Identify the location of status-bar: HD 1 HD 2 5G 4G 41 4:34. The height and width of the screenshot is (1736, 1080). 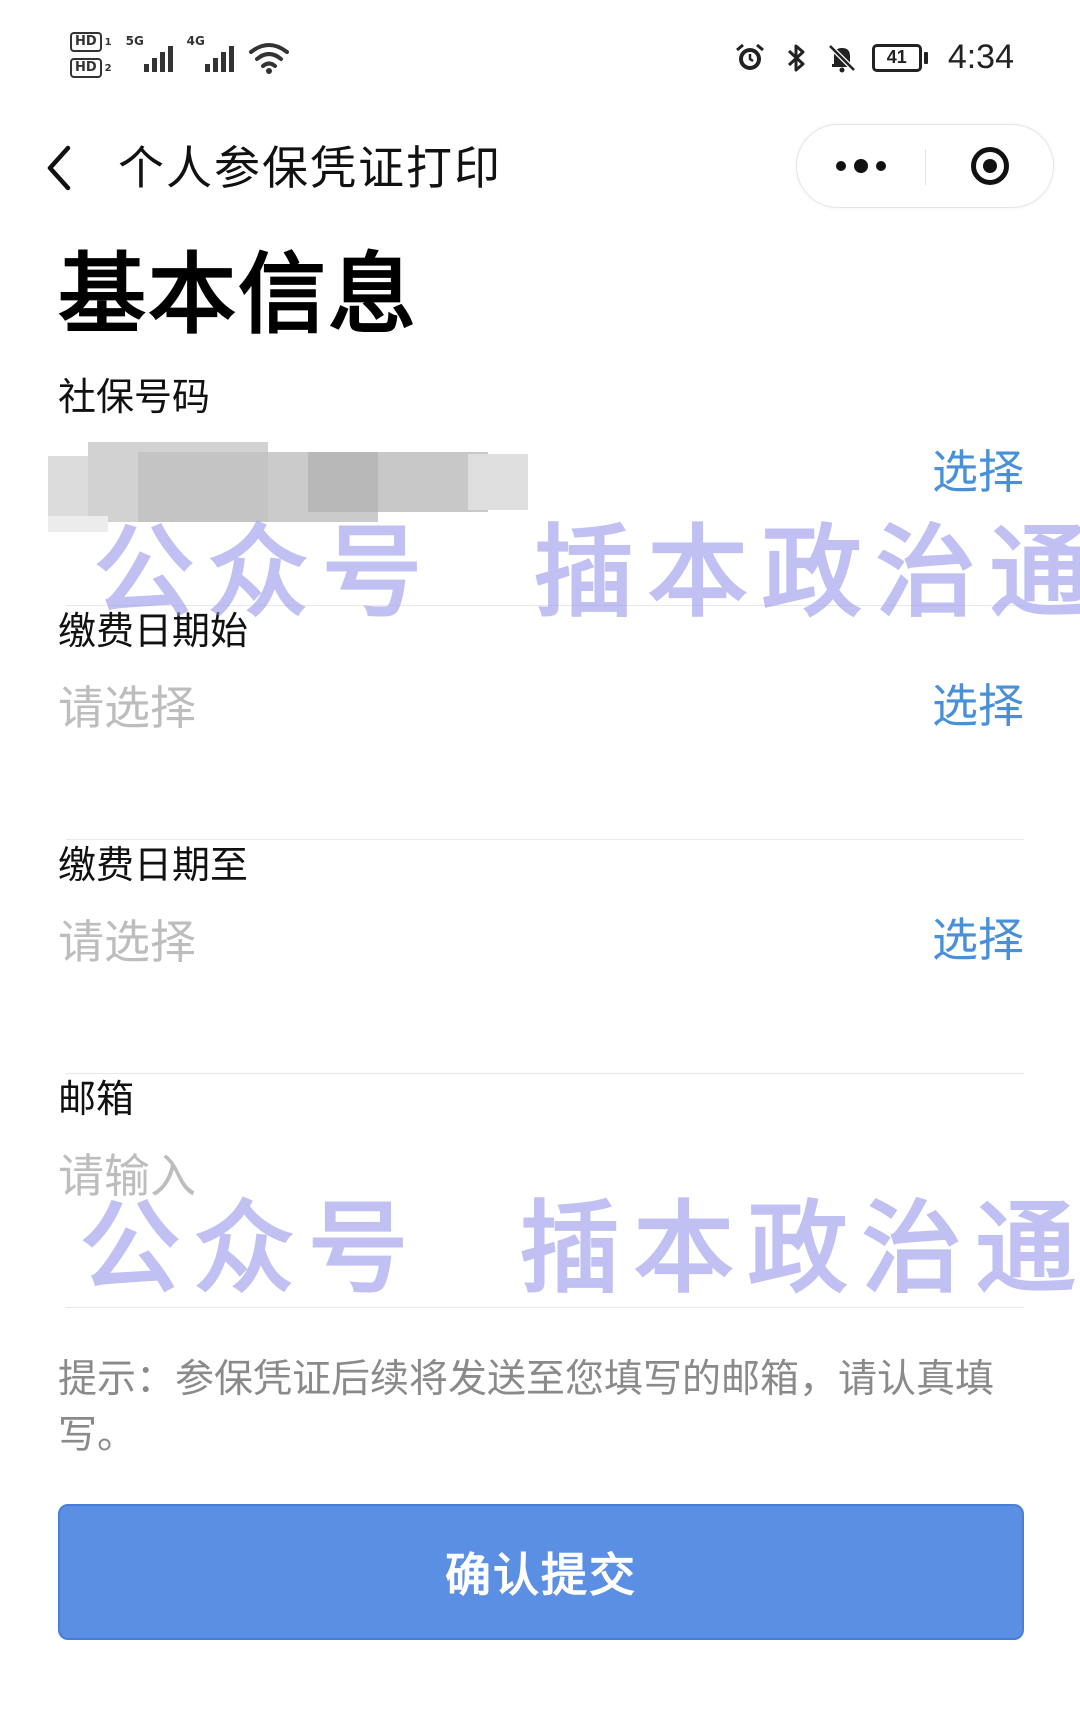
(540, 55).